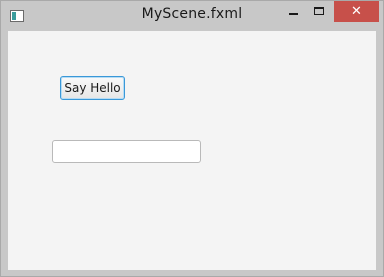 This screenshot has width=384, height=277. I want to click on close-icon: ✕, so click(356, 11).